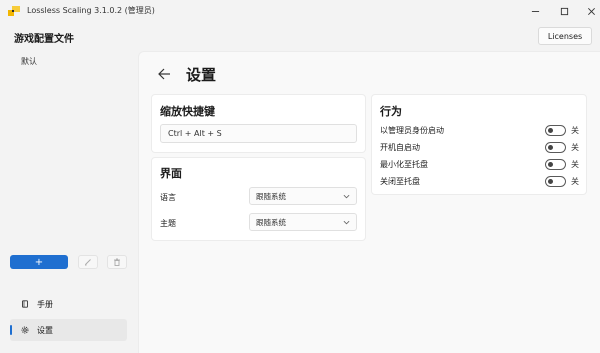 The image size is (600, 353). What do you see at coordinates (39, 262) in the screenshot?
I see `add-profile-button: +` at bounding box center [39, 262].